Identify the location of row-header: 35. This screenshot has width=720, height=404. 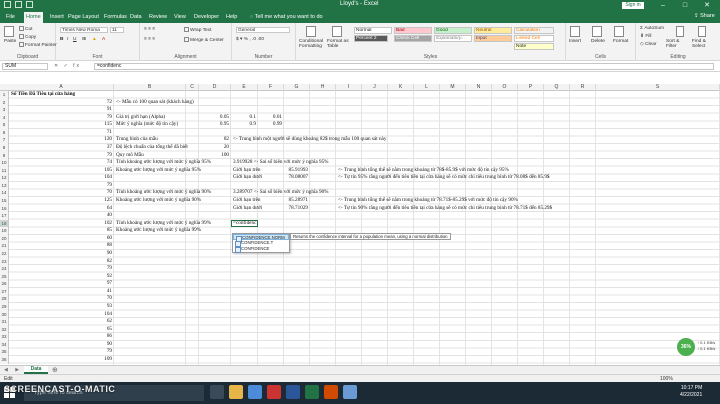
(4, 352).